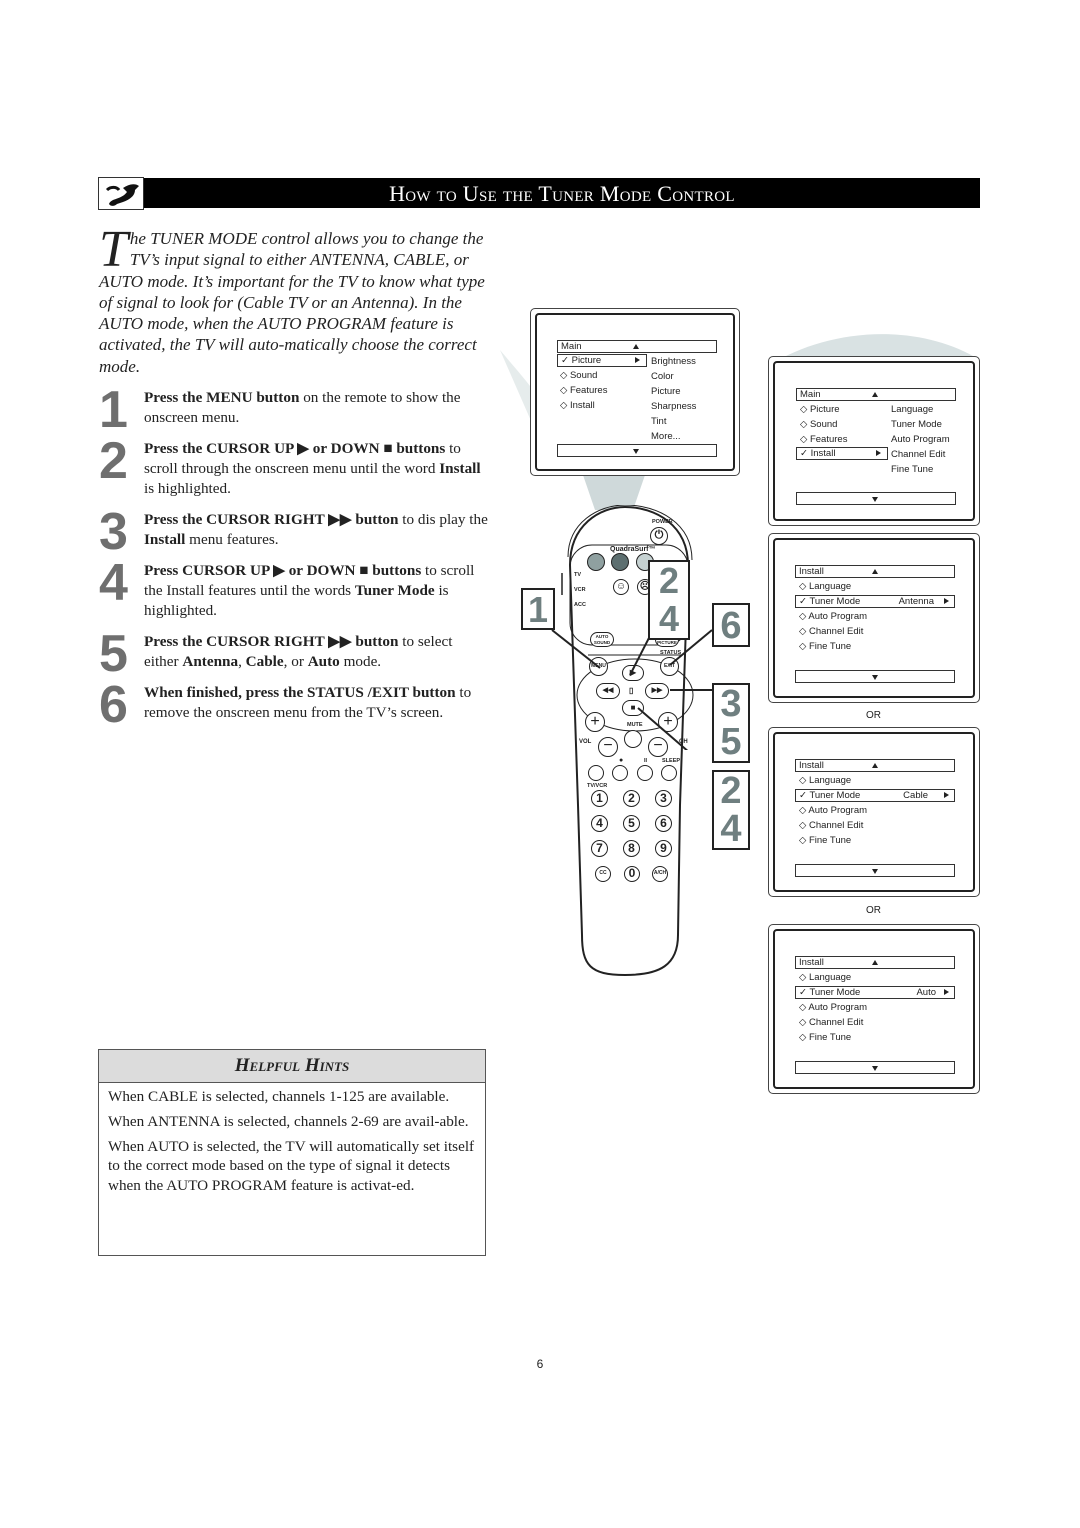 Image resolution: width=1080 pixels, height=1528 pixels. I want to click on step-detail: is highlighted., so click(187, 488).